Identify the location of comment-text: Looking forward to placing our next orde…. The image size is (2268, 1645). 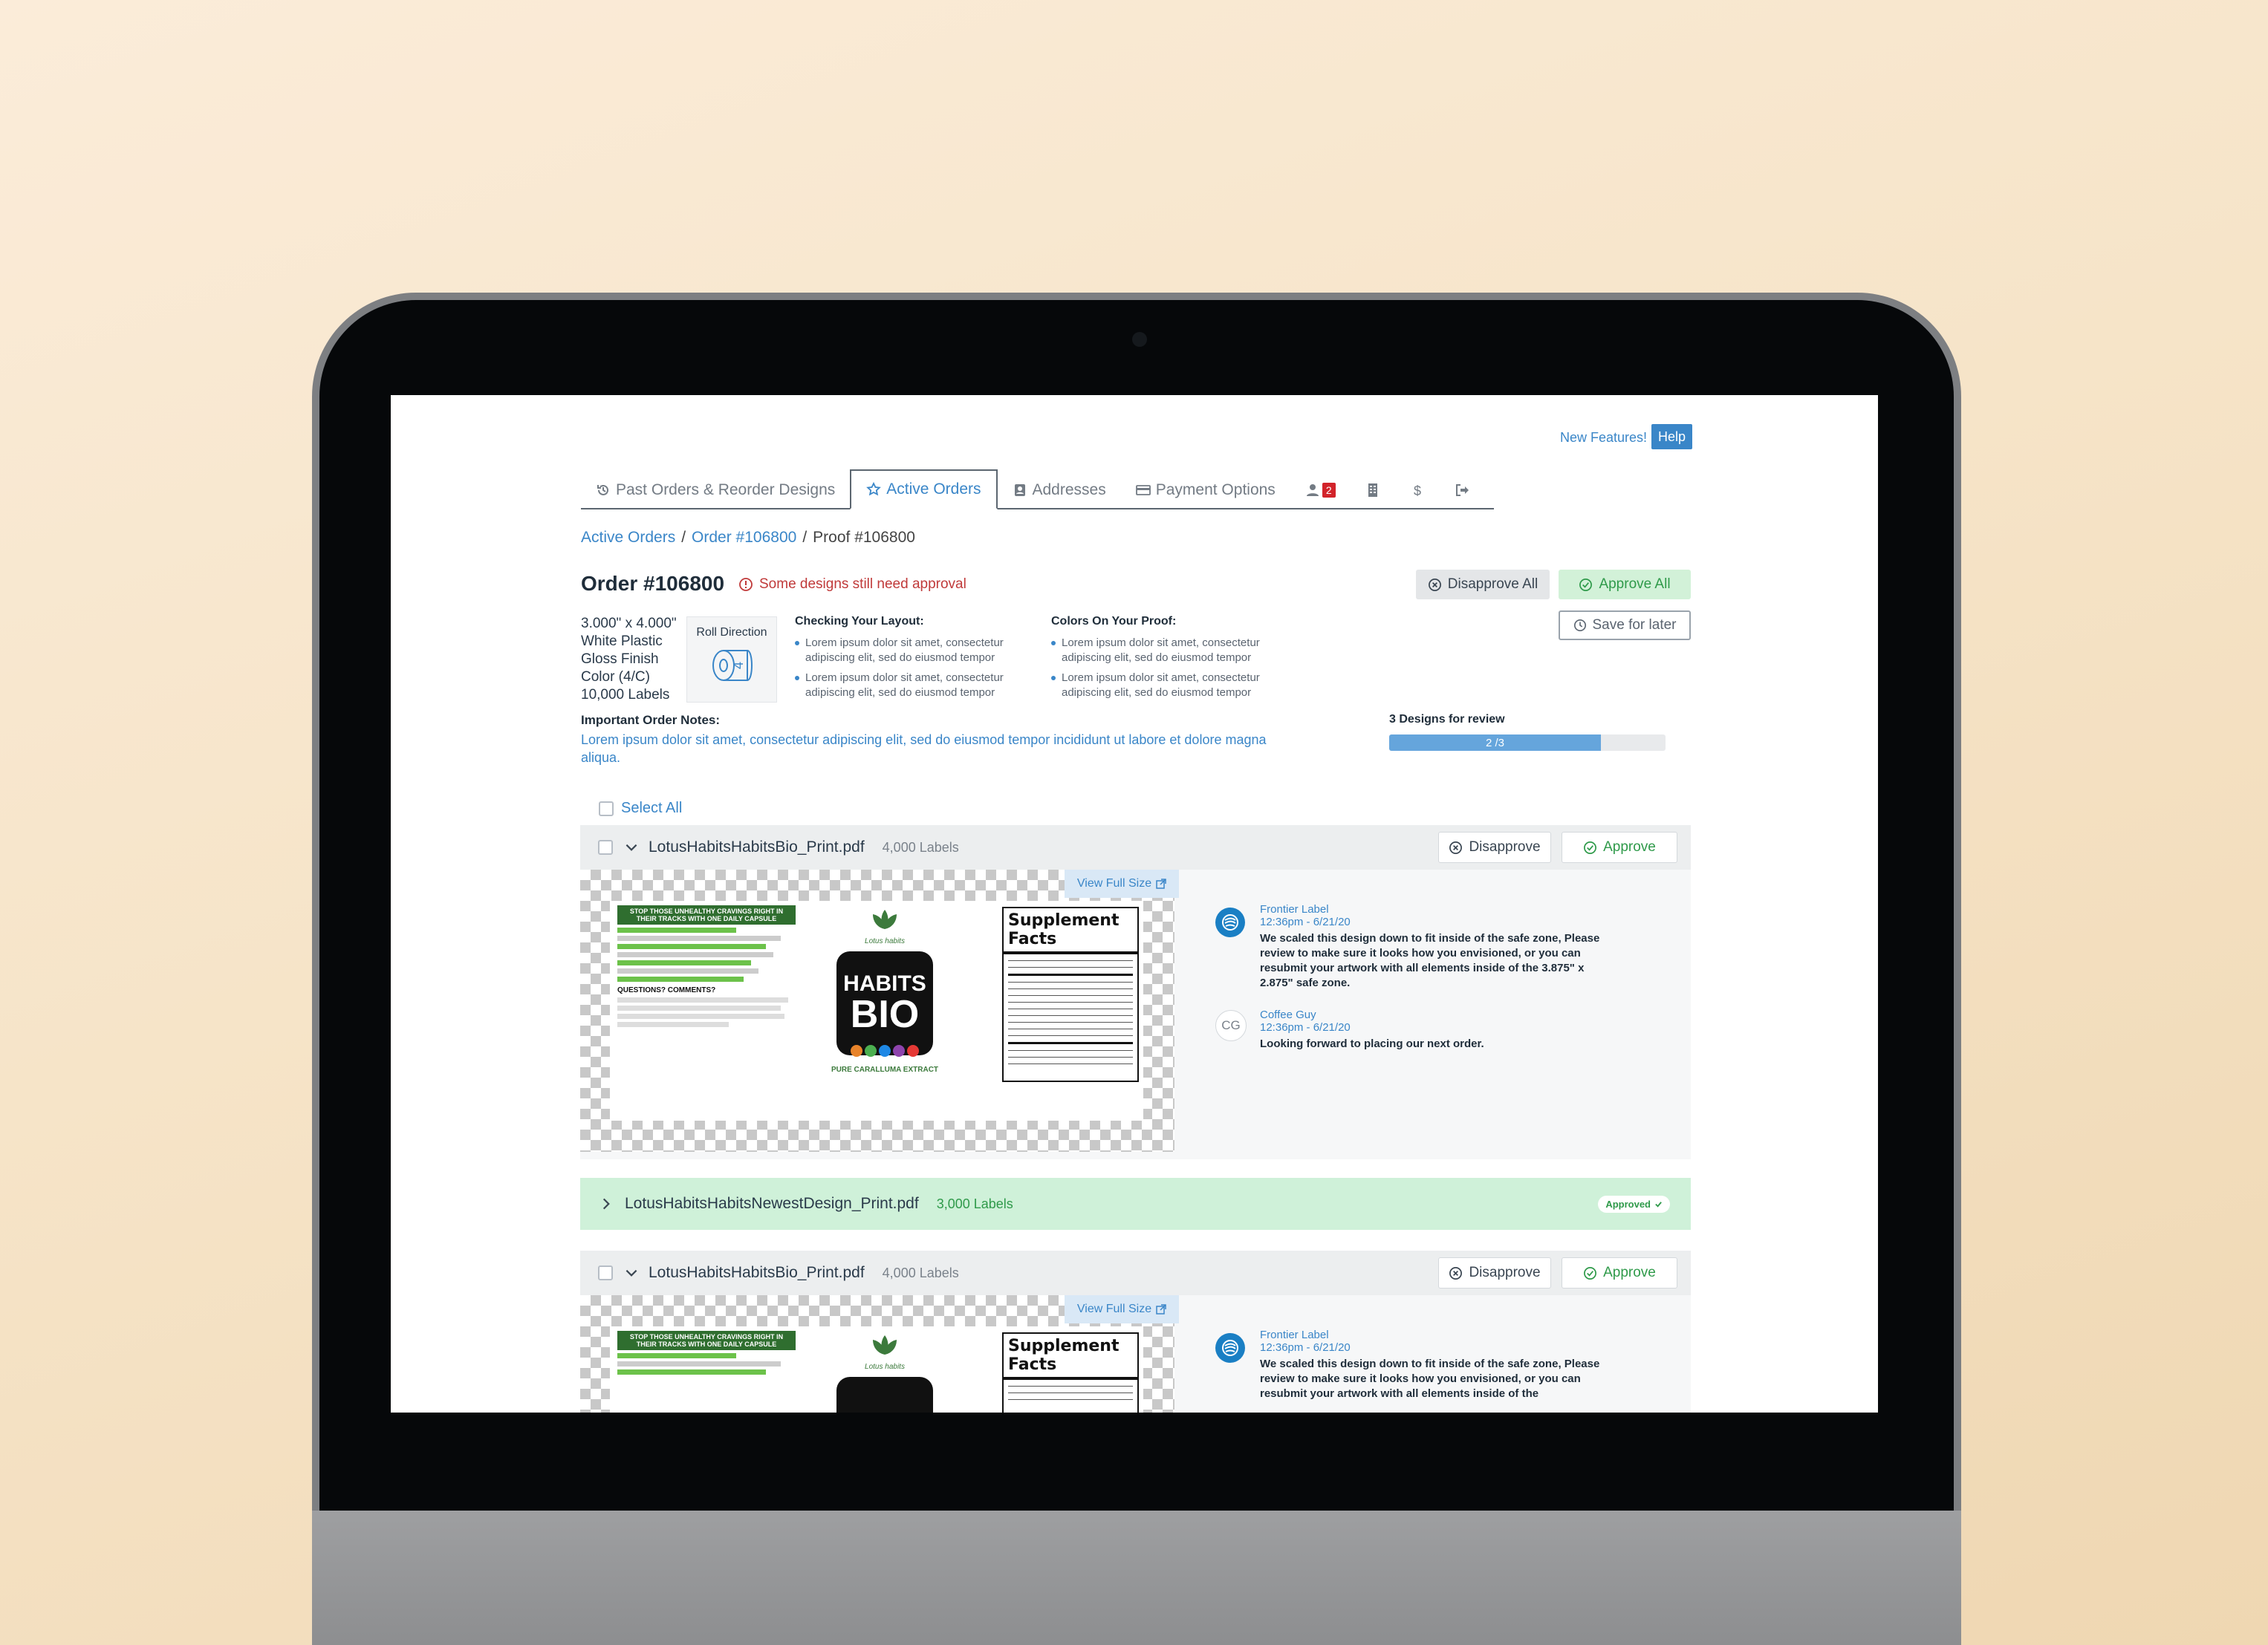
(1372, 1044).